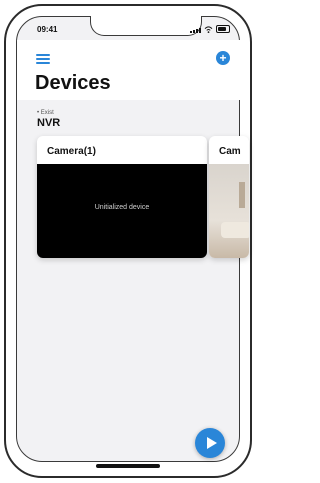 The image size is (320, 483). What do you see at coordinates (210, 443) in the screenshot?
I see `play-button` at bounding box center [210, 443].